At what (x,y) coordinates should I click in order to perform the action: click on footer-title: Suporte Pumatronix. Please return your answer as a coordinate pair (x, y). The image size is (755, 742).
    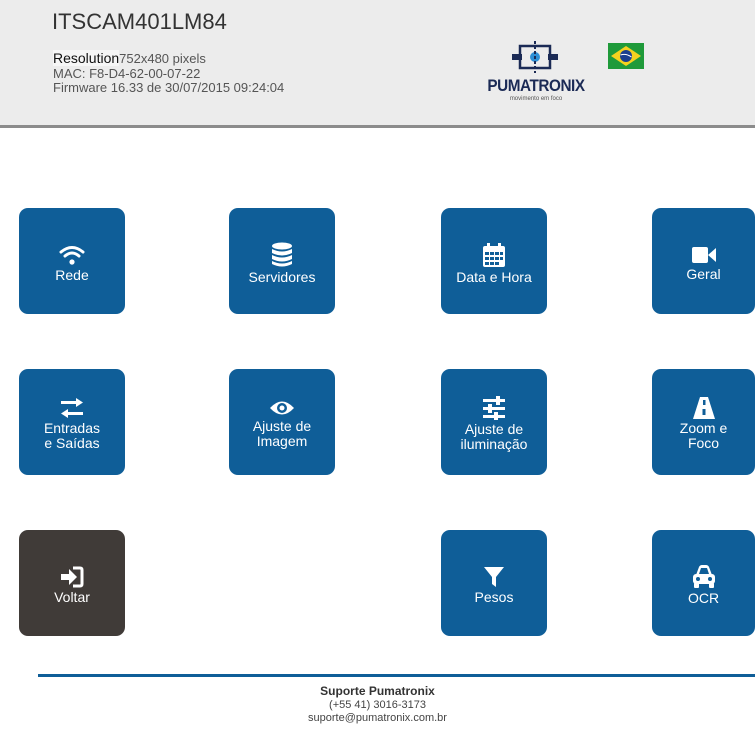
    Looking at the image, I should click on (377, 691).